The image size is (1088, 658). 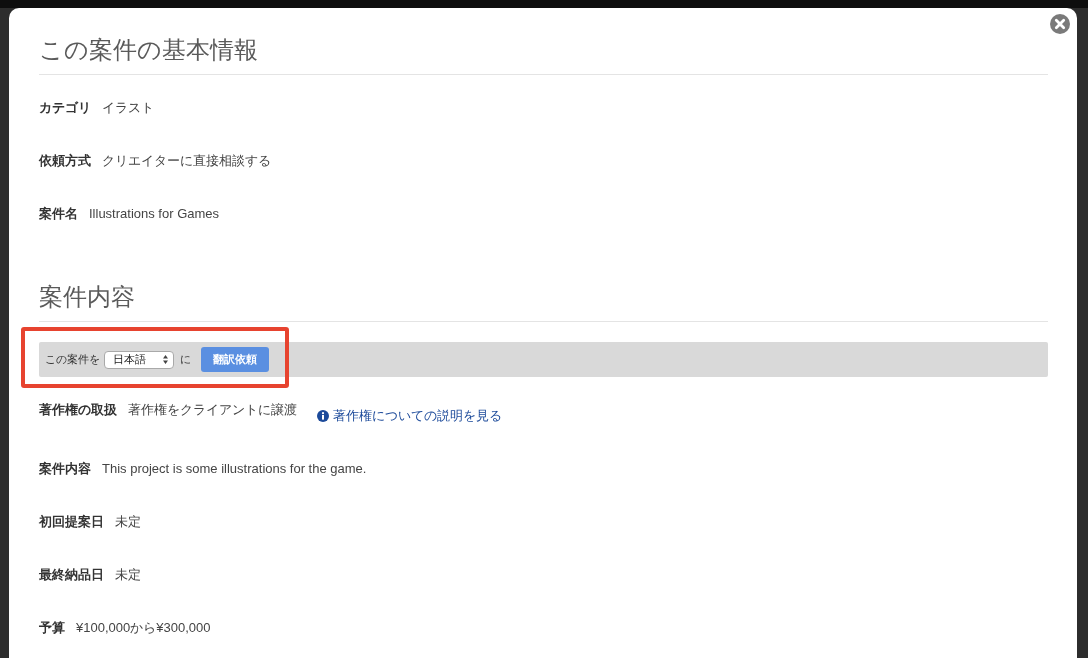 What do you see at coordinates (409, 416) in the screenshot?
I see `info-link: 著作権についての説明を見る` at bounding box center [409, 416].